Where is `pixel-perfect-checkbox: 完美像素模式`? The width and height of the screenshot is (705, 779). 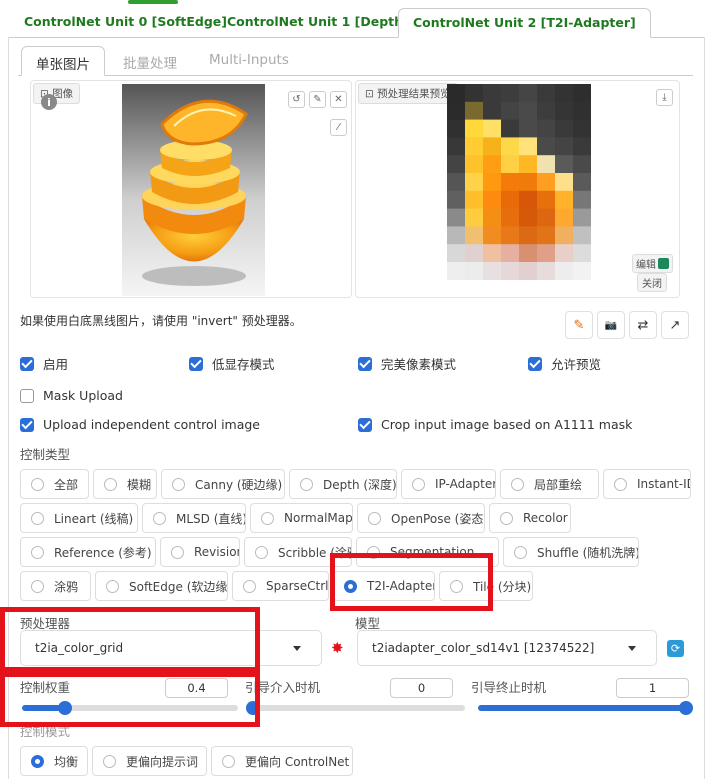 pixel-perfect-checkbox: 完美像素模式 is located at coordinates (407, 363).